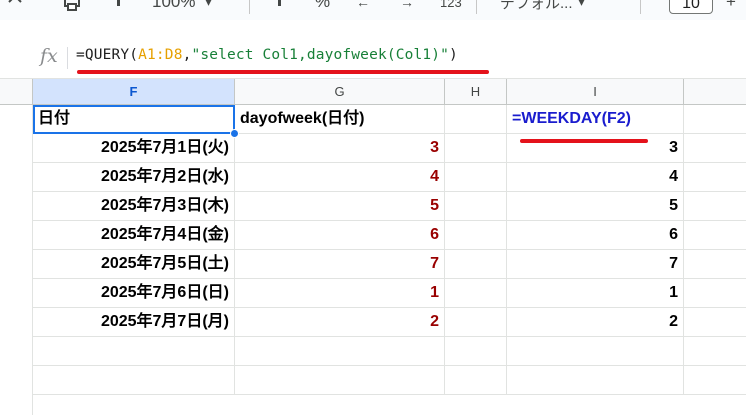 The height and width of the screenshot is (415, 746). What do you see at coordinates (134, 148) in the screenshot?
I see `cell-date: 2025年7月1日(火)` at bounding box center [134, 148].